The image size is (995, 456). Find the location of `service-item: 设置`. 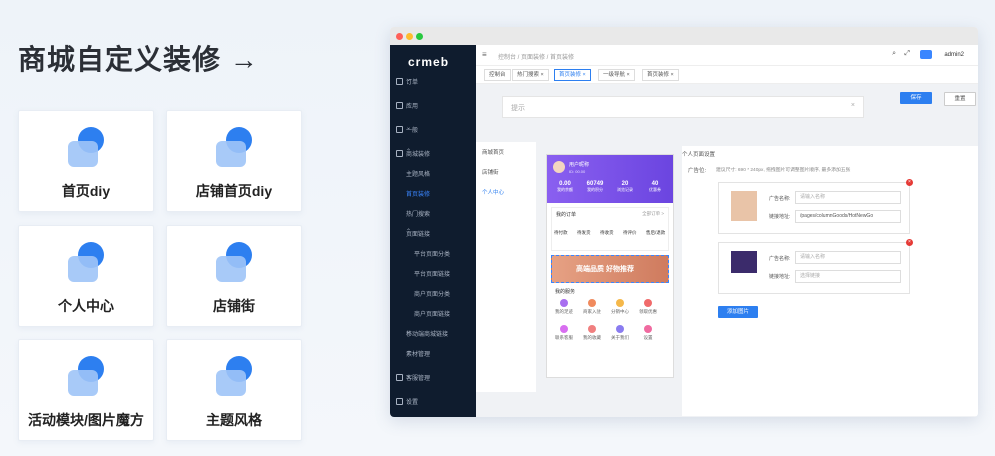

service-item: 设置 is located at coordinates (648, 333).